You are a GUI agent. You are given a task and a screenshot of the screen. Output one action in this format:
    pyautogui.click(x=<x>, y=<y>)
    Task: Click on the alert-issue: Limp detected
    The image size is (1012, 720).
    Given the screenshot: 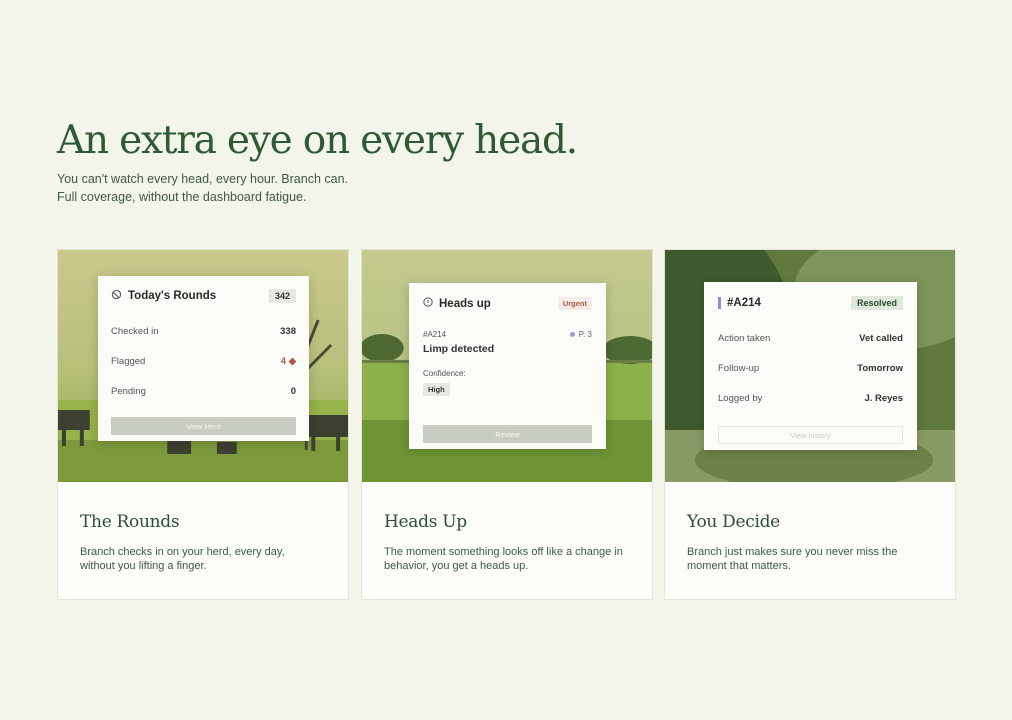 What is the action you would take?
    pyautogui.click(x=459, y=349)
    